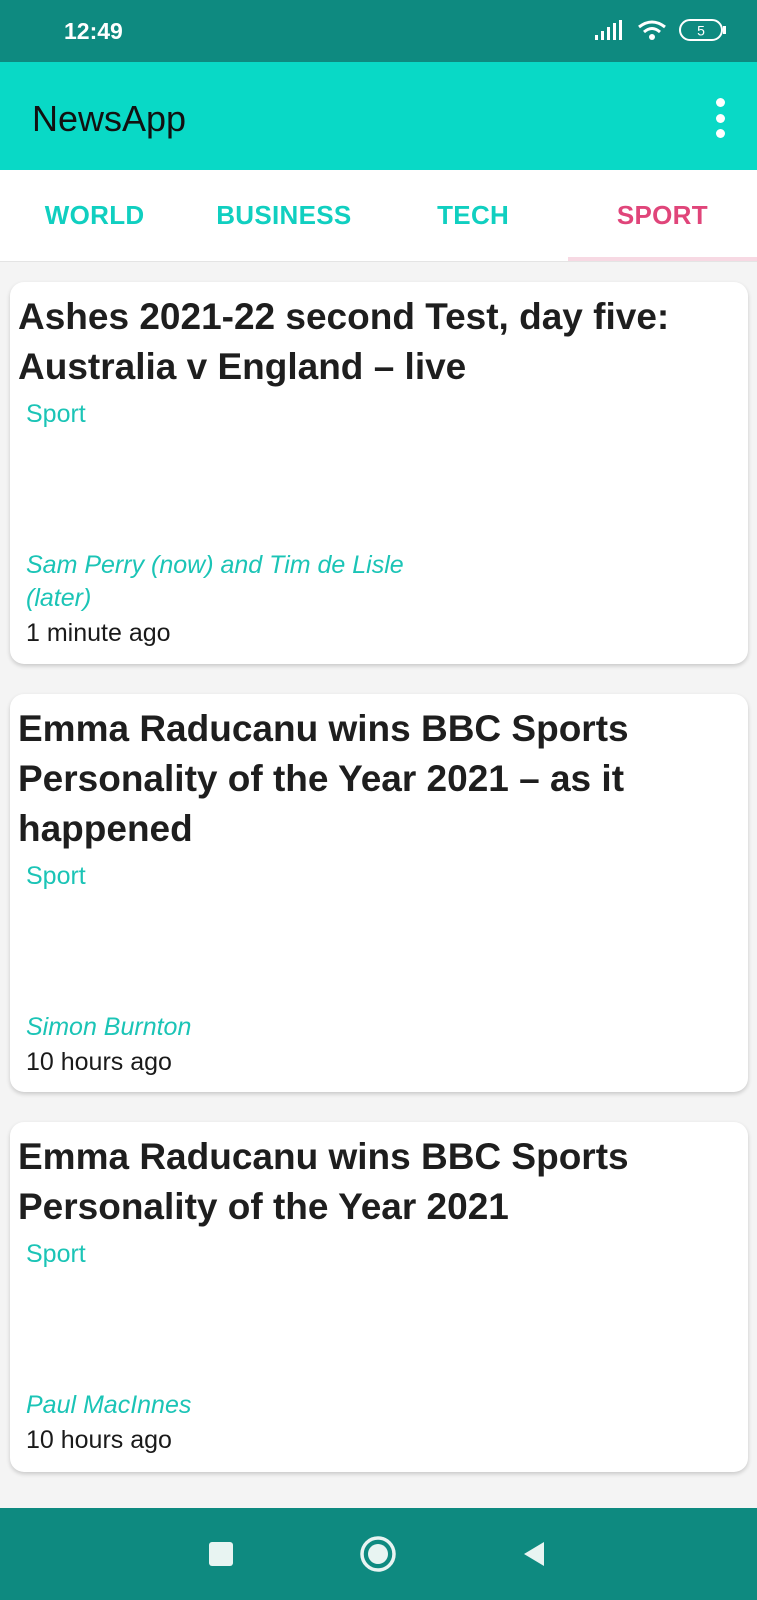  Describe the element at coordinates (662, 215) in the screenshot. I see `tab-sport: SPORT` at that location.